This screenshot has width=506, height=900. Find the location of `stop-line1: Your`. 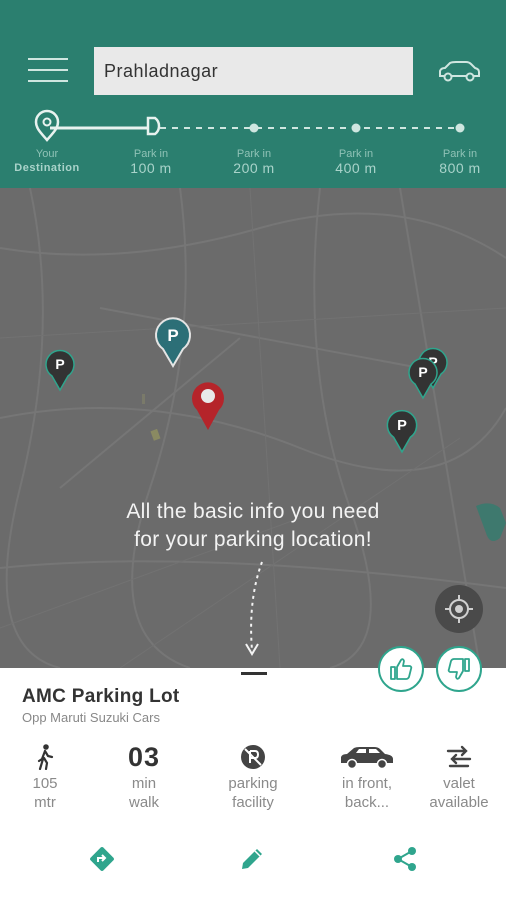

stop-line1: Your is located at coordinates (47, 154).